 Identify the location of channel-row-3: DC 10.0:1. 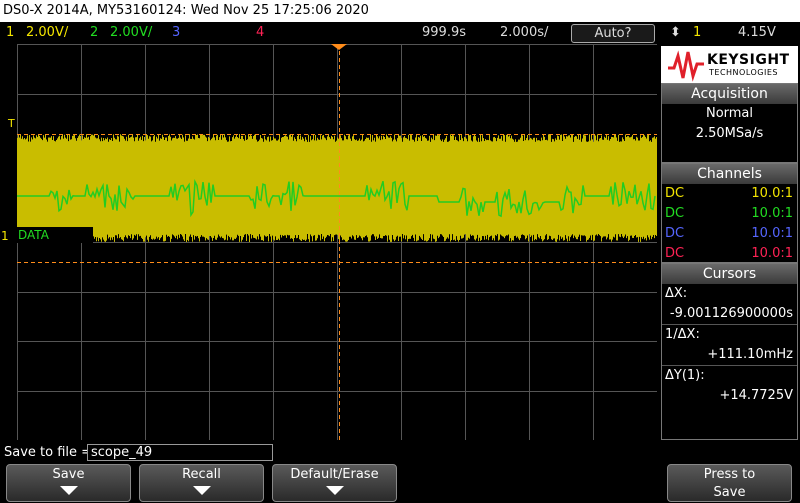
(729, 234).